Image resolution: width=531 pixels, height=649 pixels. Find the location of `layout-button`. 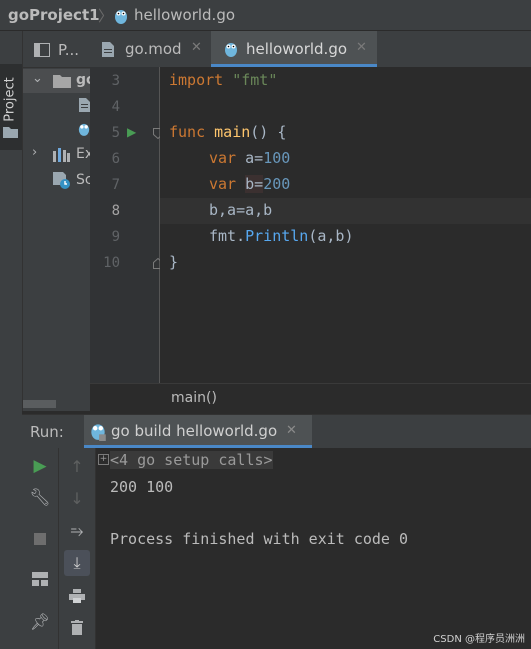

layout-button is located at coordinates (40, 579).